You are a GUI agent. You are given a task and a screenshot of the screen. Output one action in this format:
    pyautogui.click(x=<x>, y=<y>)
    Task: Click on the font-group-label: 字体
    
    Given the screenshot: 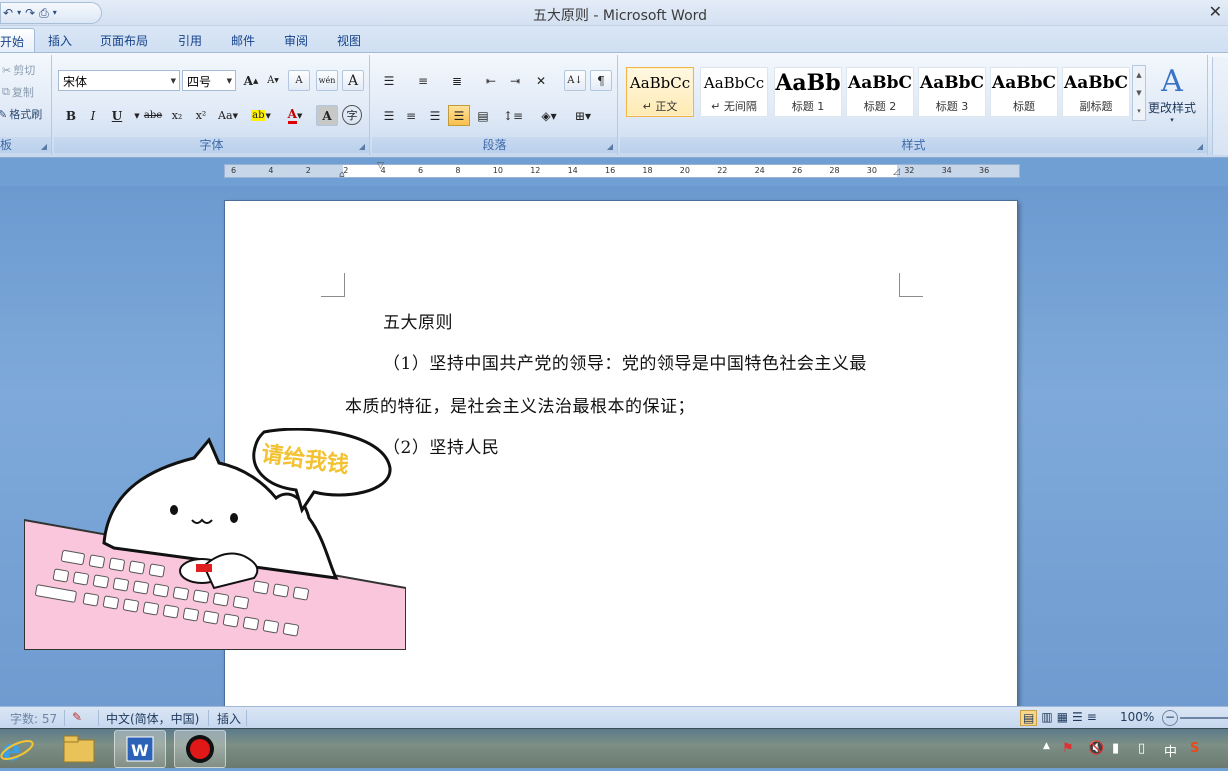 What is the action you would take?
    pyautogui.click(x=211, y=145)
    